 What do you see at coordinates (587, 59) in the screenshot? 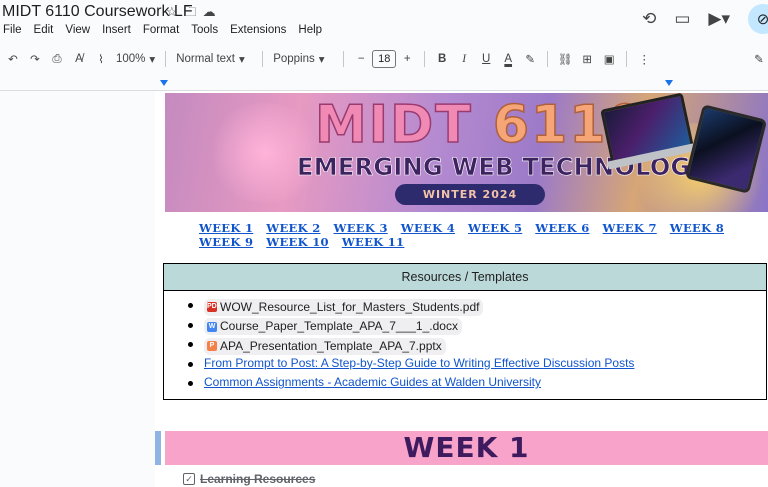
I see `add-comment-icon: ⊞` at bounding box center [587, 59].